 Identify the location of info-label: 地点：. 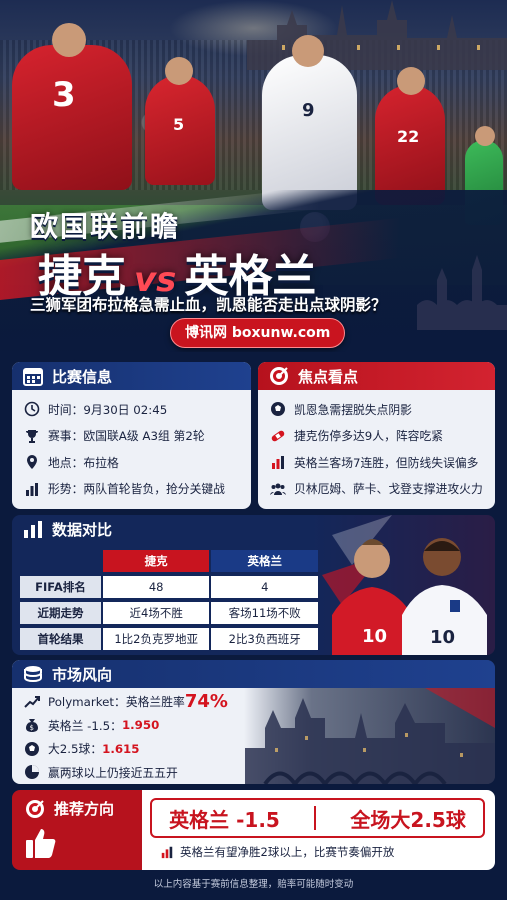
(66, 462).